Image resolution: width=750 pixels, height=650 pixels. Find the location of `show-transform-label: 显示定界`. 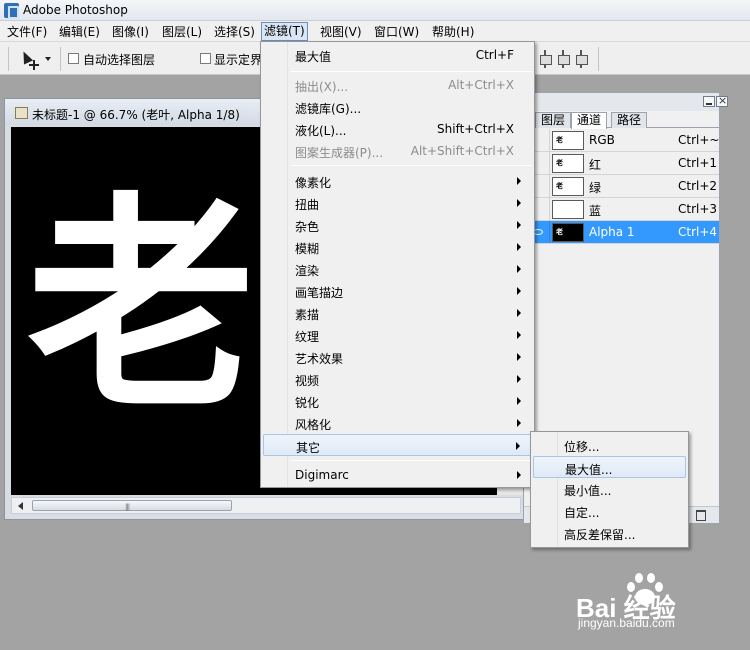

show-transform-label: 显示定界 is located at coordinates (238, 60).